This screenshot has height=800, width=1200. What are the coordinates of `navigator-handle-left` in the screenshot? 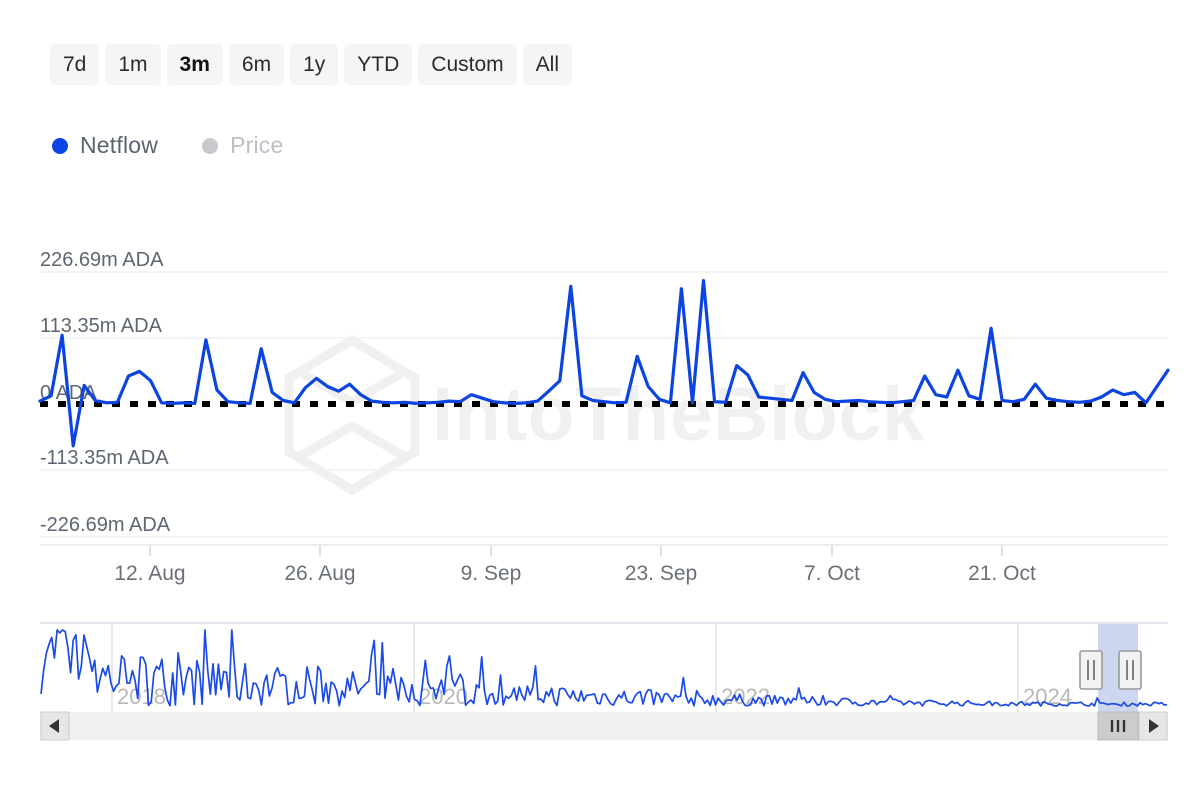 It's located at (1091, 670).